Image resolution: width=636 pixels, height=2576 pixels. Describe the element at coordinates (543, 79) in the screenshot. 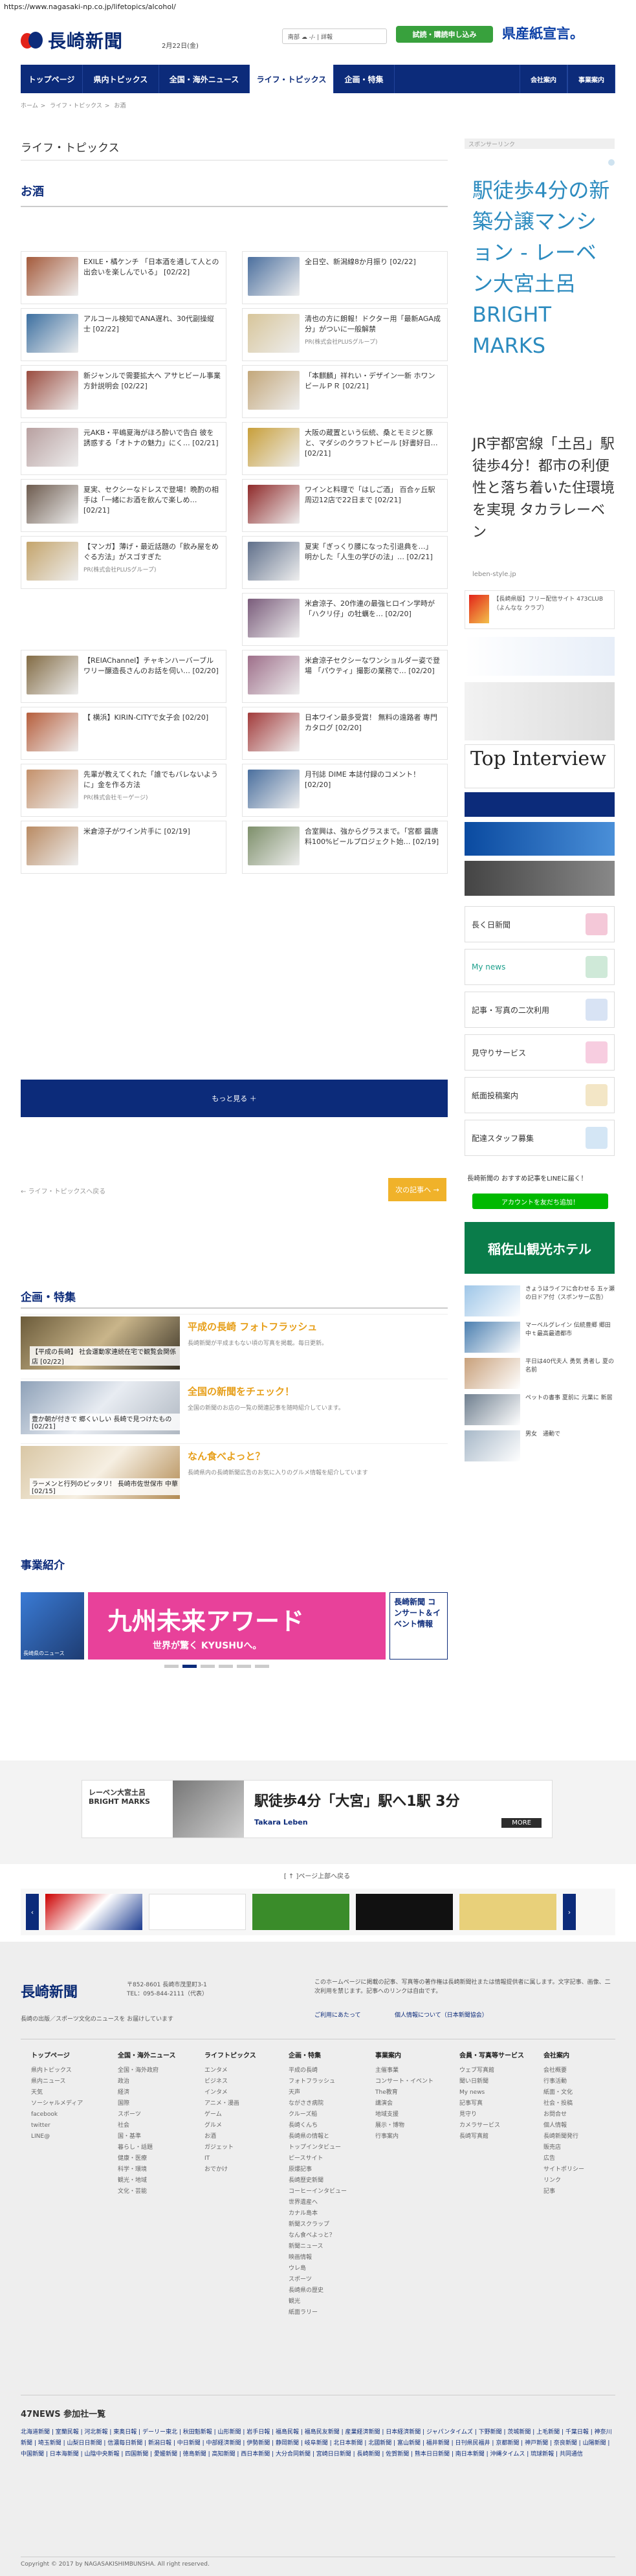

I see `nav-company: 会社案内` at that location.